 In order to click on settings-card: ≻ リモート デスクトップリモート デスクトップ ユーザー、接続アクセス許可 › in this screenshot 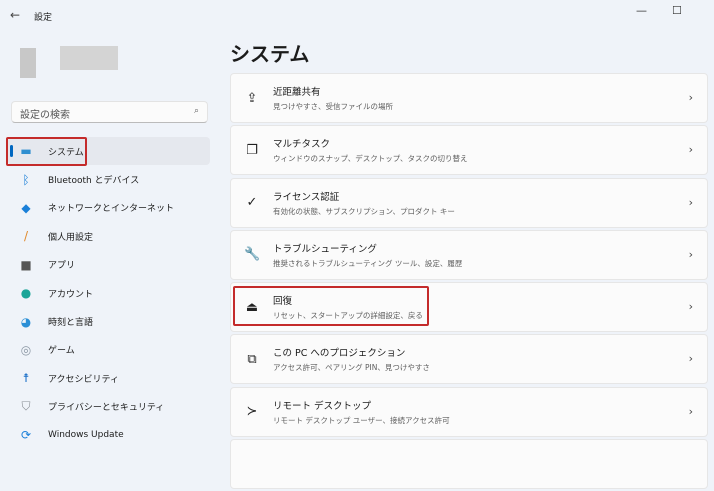, I will do `click(469, 411)`.